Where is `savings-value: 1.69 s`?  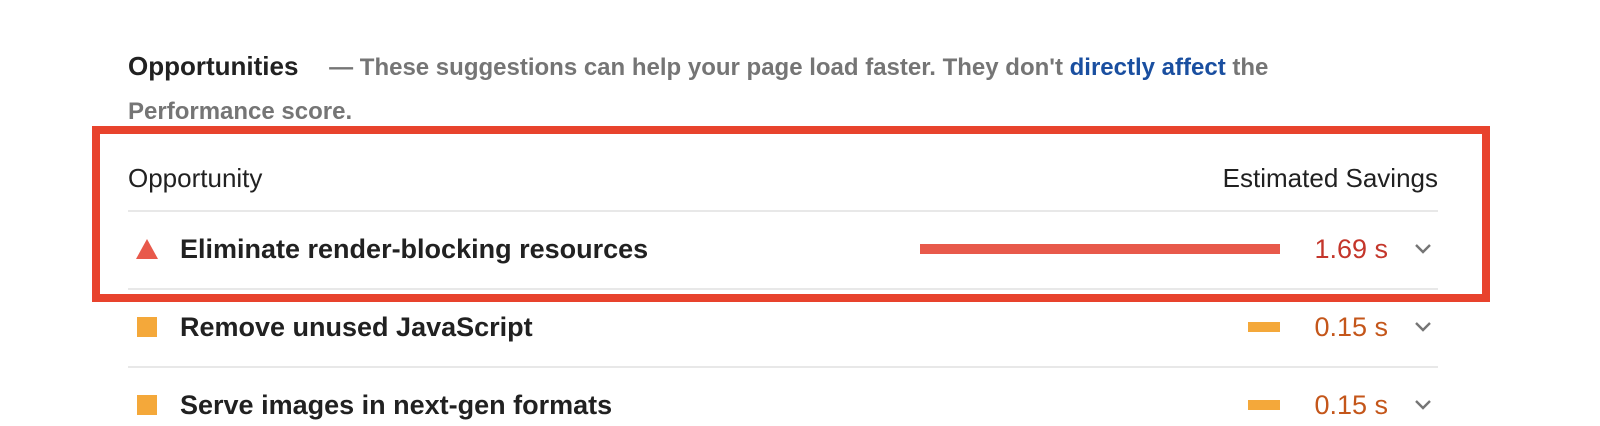
savings-value: 1.69 s is located at coordinates (1351, 248).